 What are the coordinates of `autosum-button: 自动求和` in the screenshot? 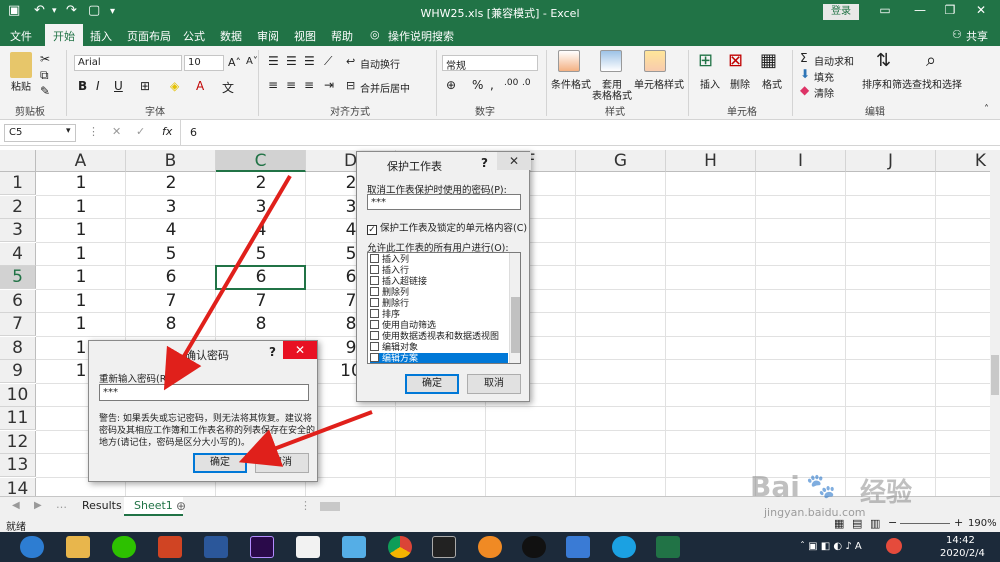 It's located at (834, 60).